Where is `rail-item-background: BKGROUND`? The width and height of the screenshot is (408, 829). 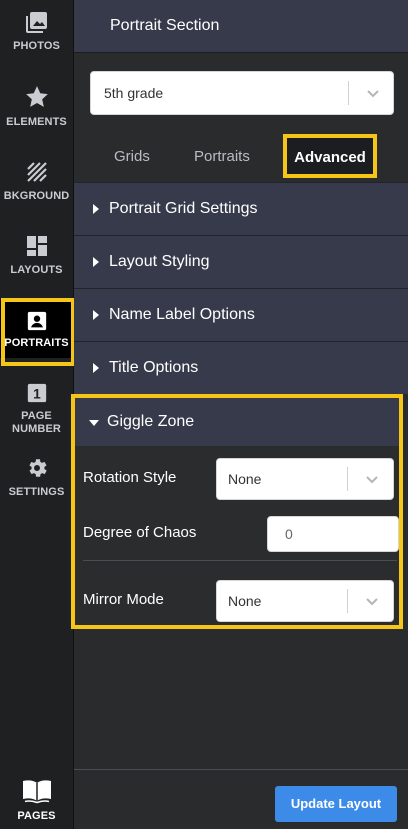 rail-item-background: BKGROUND is located at coordinates (36, 181).